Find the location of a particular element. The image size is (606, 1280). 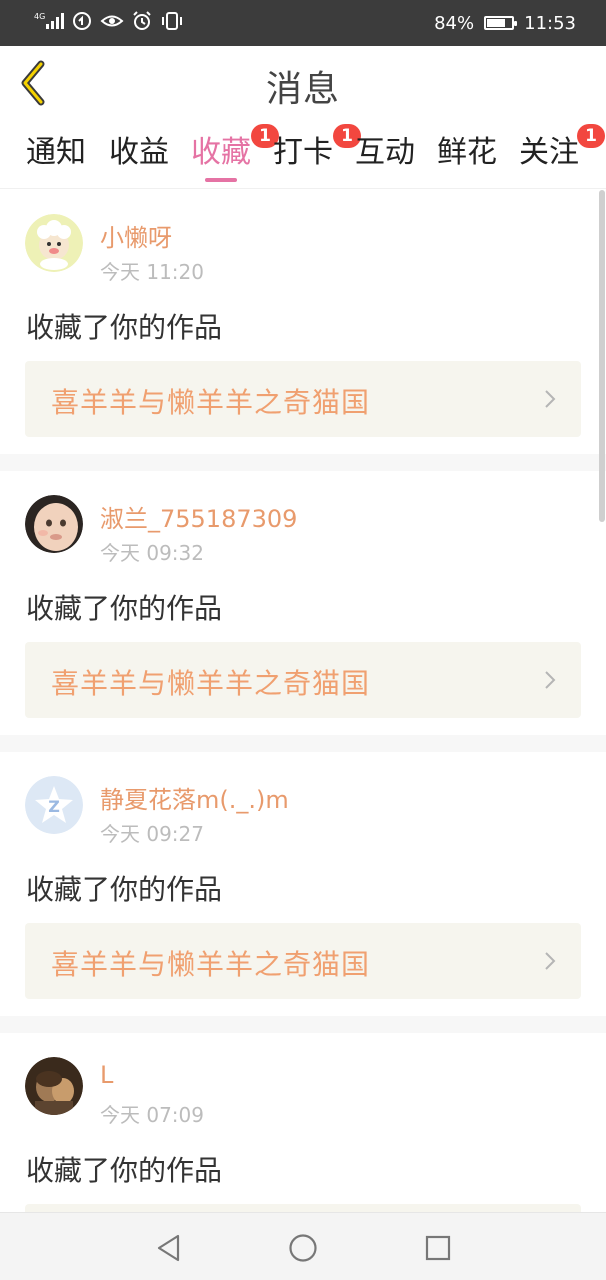

battery-fill is located at coordinates (496, 23).